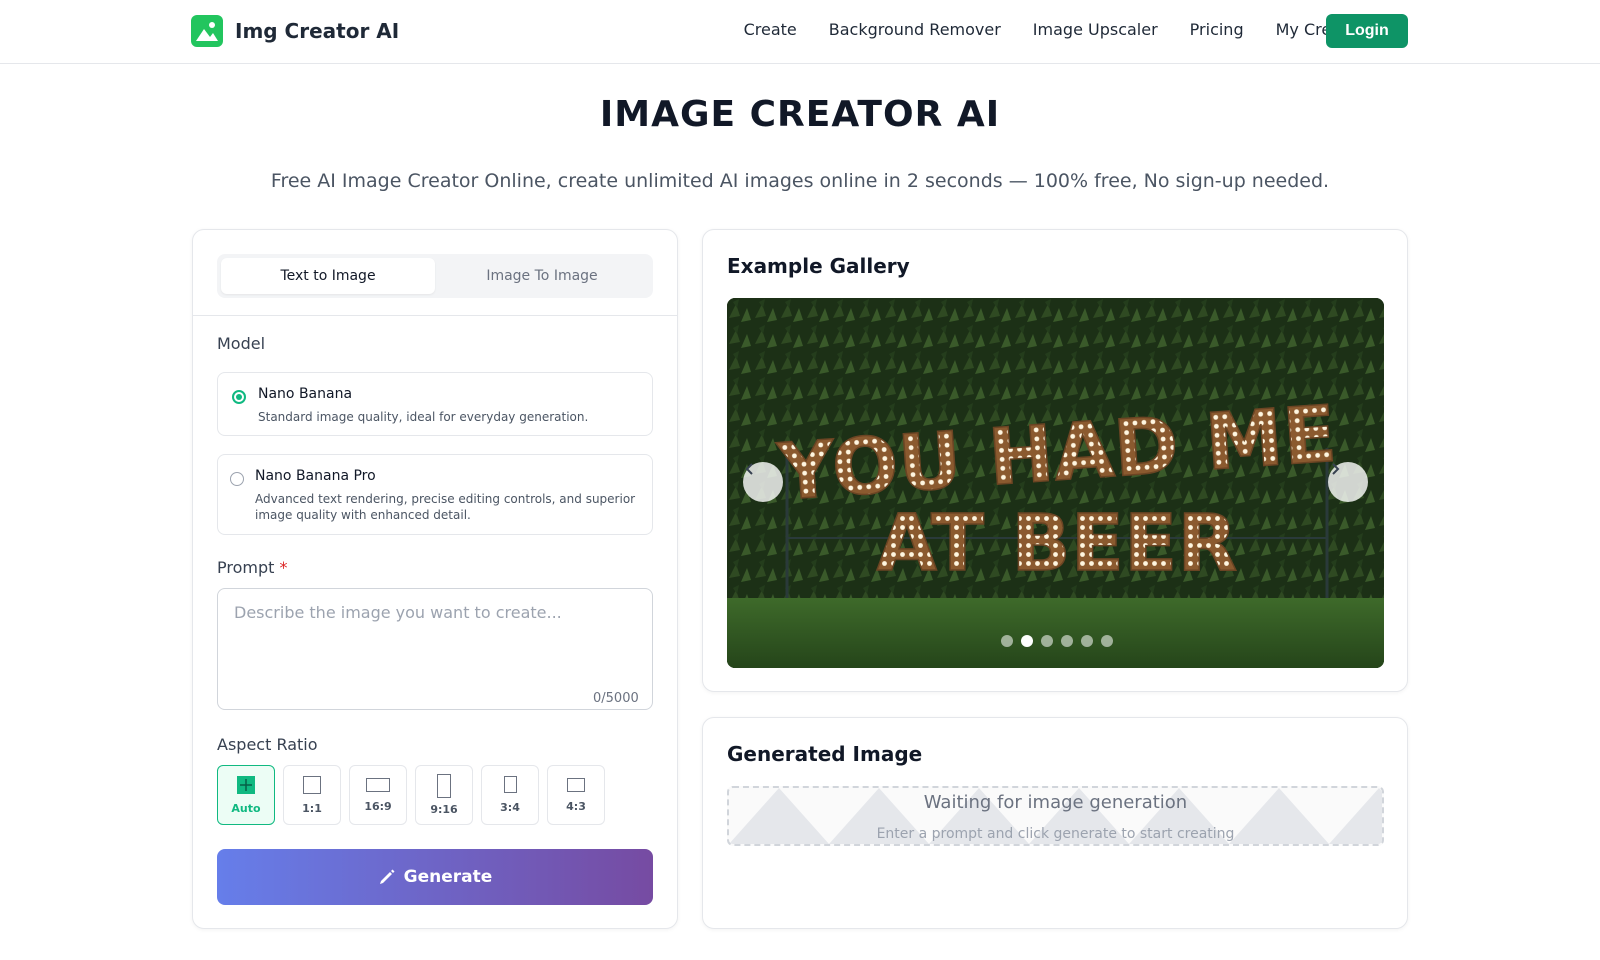 The width and height of the screenshot is (1600, 960). What do you see at coordinates (1367, 31) in the screenshot?
I see `login-button: Login` at bounding box center [1367, 31].